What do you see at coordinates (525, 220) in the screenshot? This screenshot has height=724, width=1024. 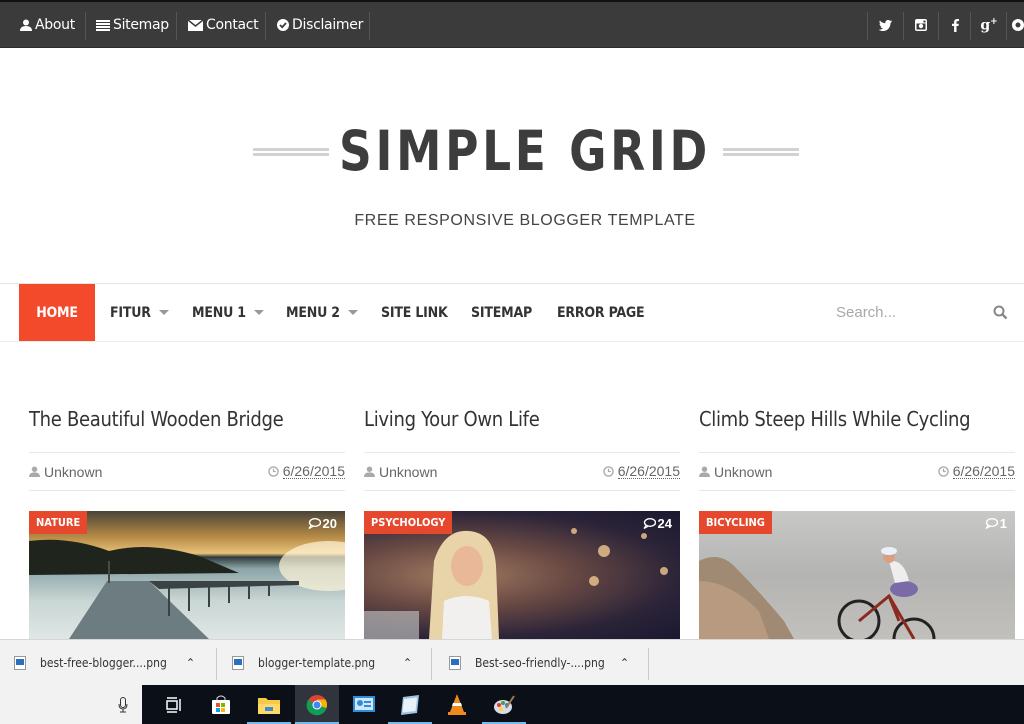 I see `site-description: FREE RESPONSIVE BLOGGER TEMPLATE` at bounding box center [525, 220].